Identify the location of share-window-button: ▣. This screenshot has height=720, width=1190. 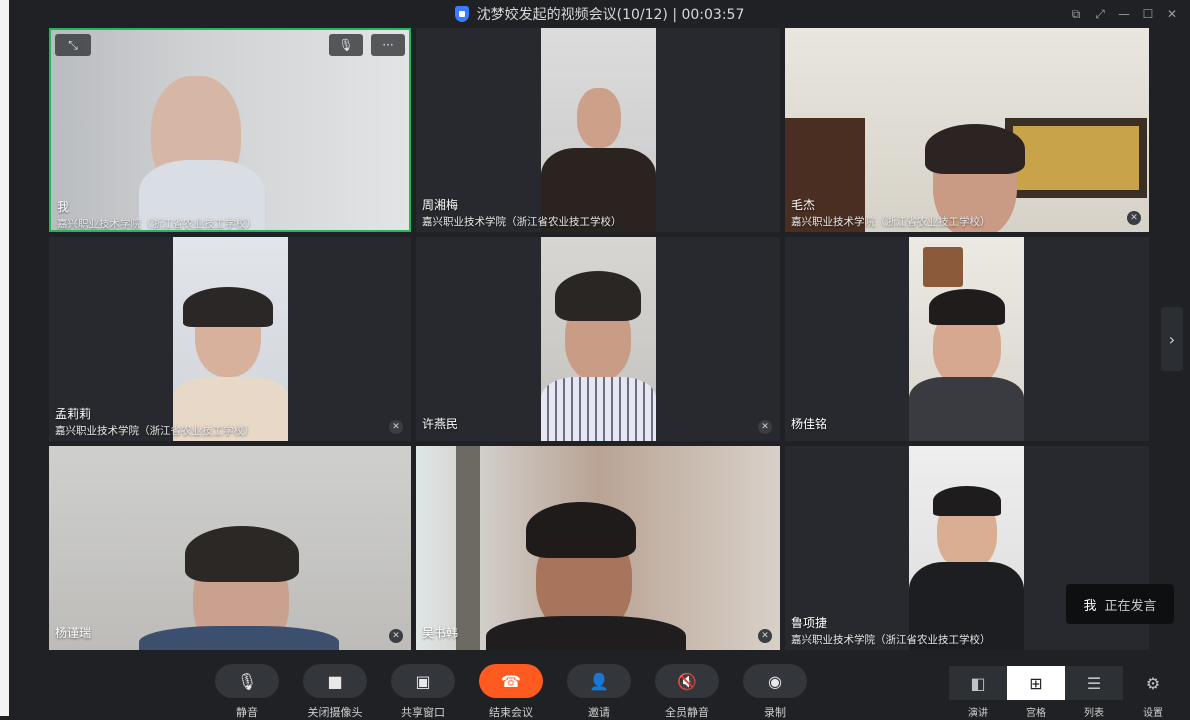
(423, 681).